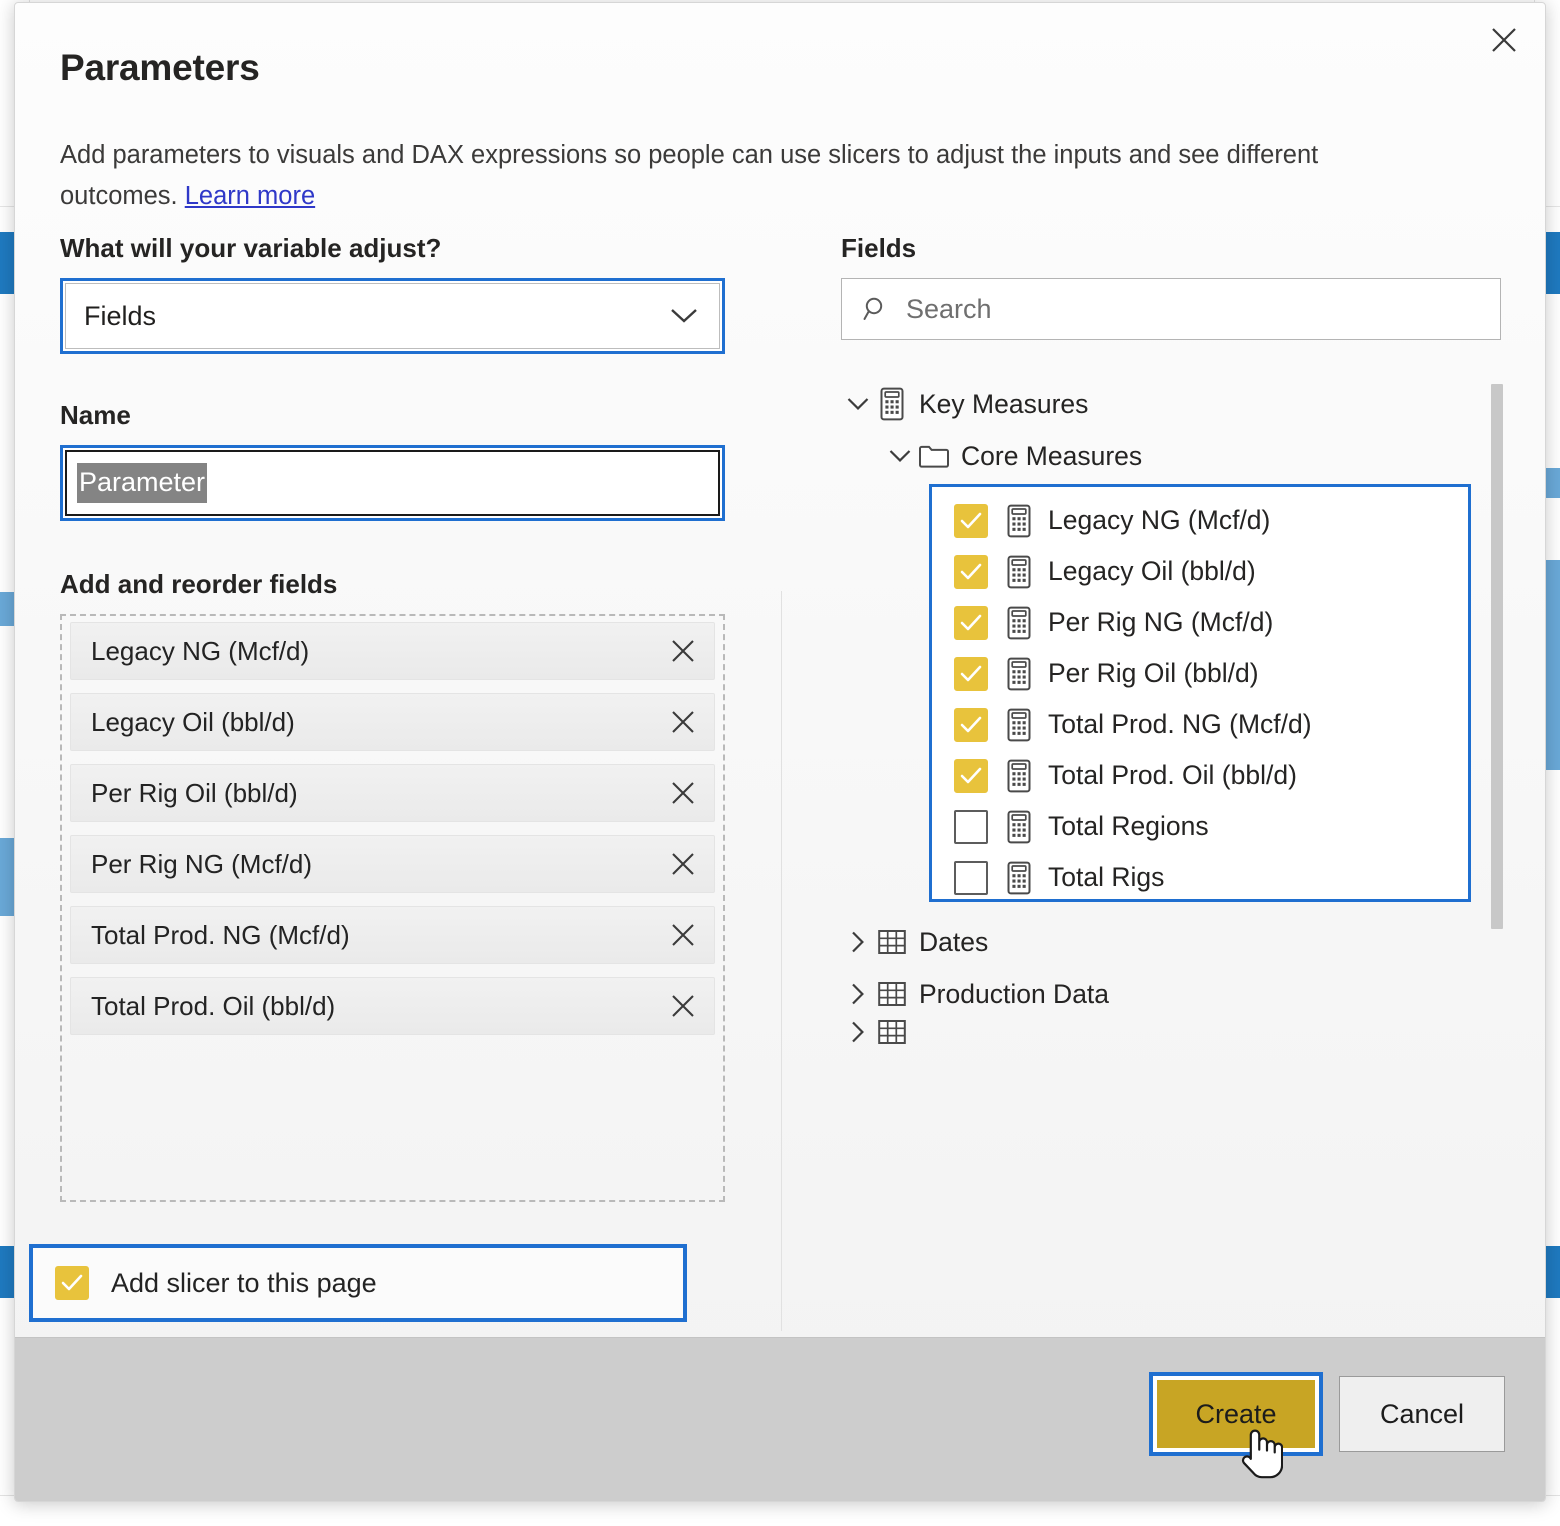 Image resolution: width=1560 pixels, height=1526 pixels. Describe the element at coordinates (1200, 622) in the screenshot. I see `measure-list-item: Per Rig NG (Mcf/d)` at that location.